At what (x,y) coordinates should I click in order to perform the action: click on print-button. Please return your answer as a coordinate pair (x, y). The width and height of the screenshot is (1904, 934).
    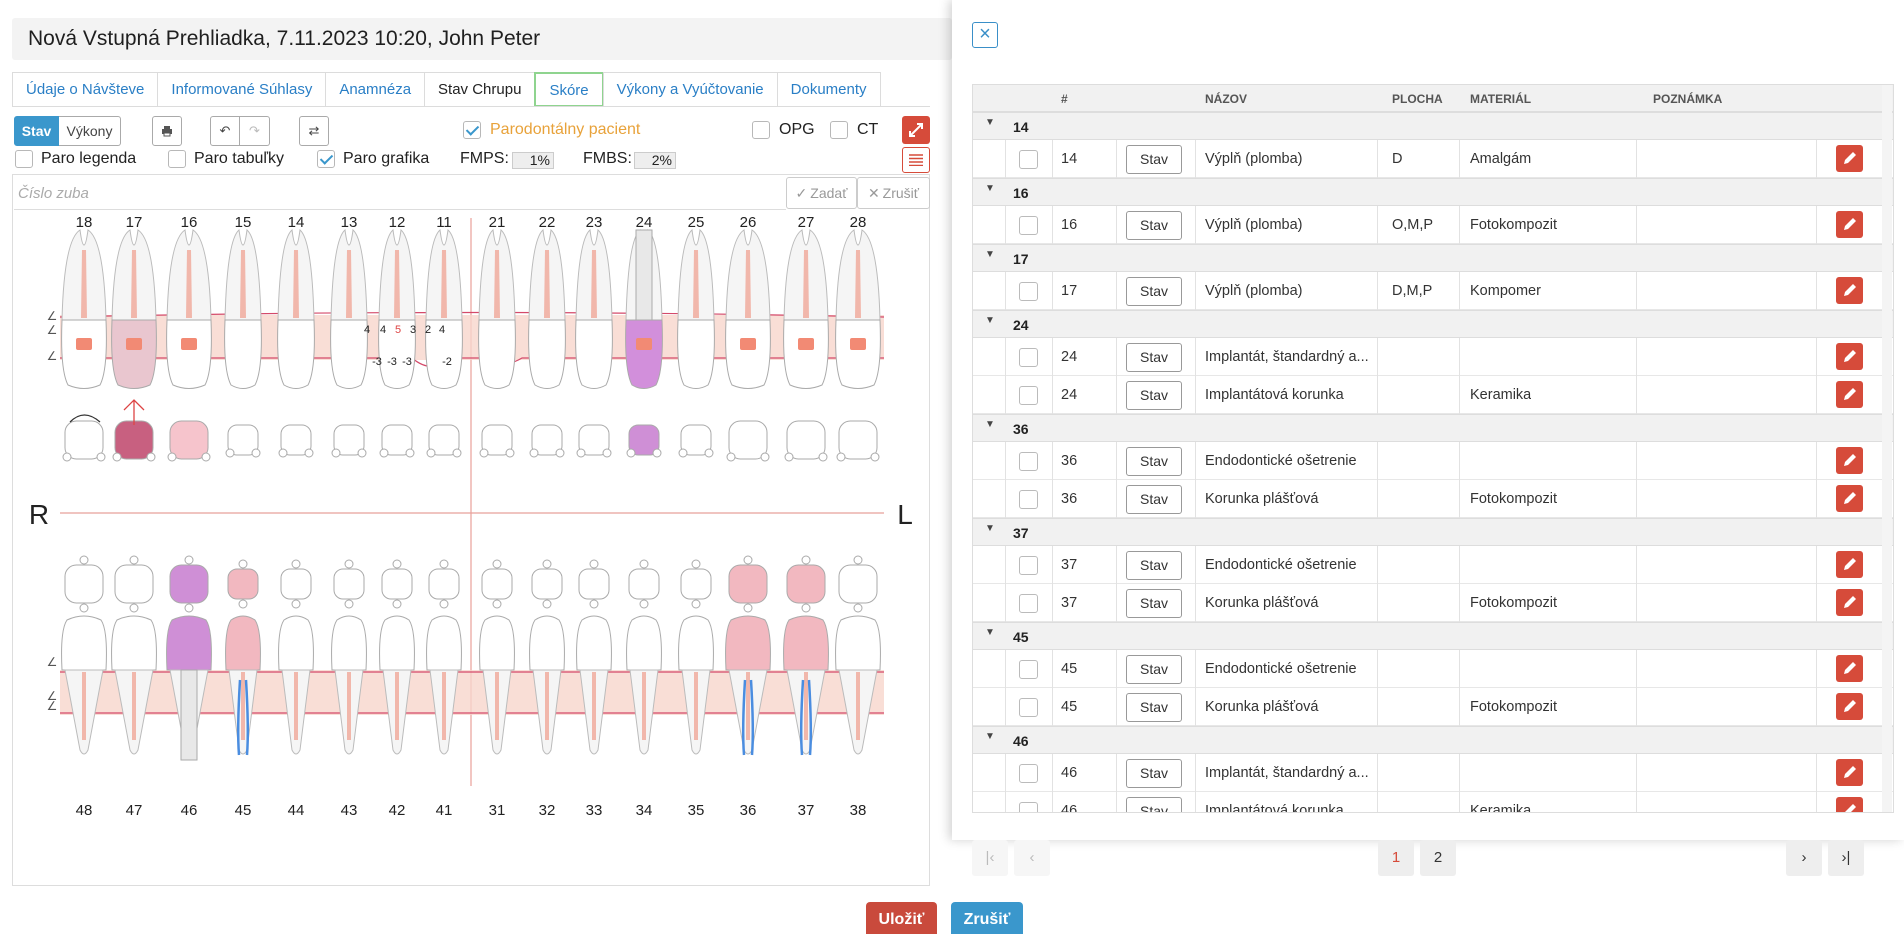
    Looking at the image, I should click on (167, 131).